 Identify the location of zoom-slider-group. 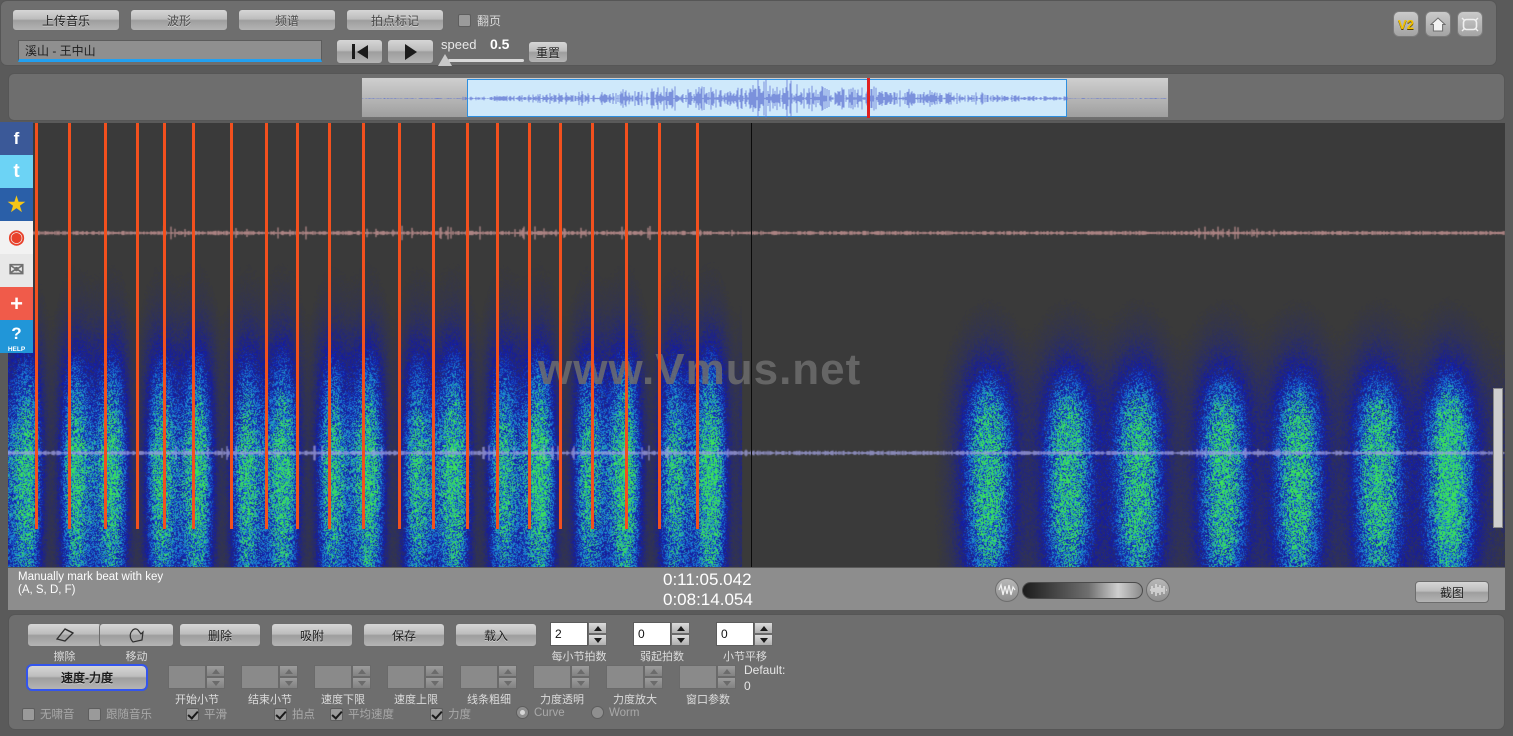
(1082, 590).